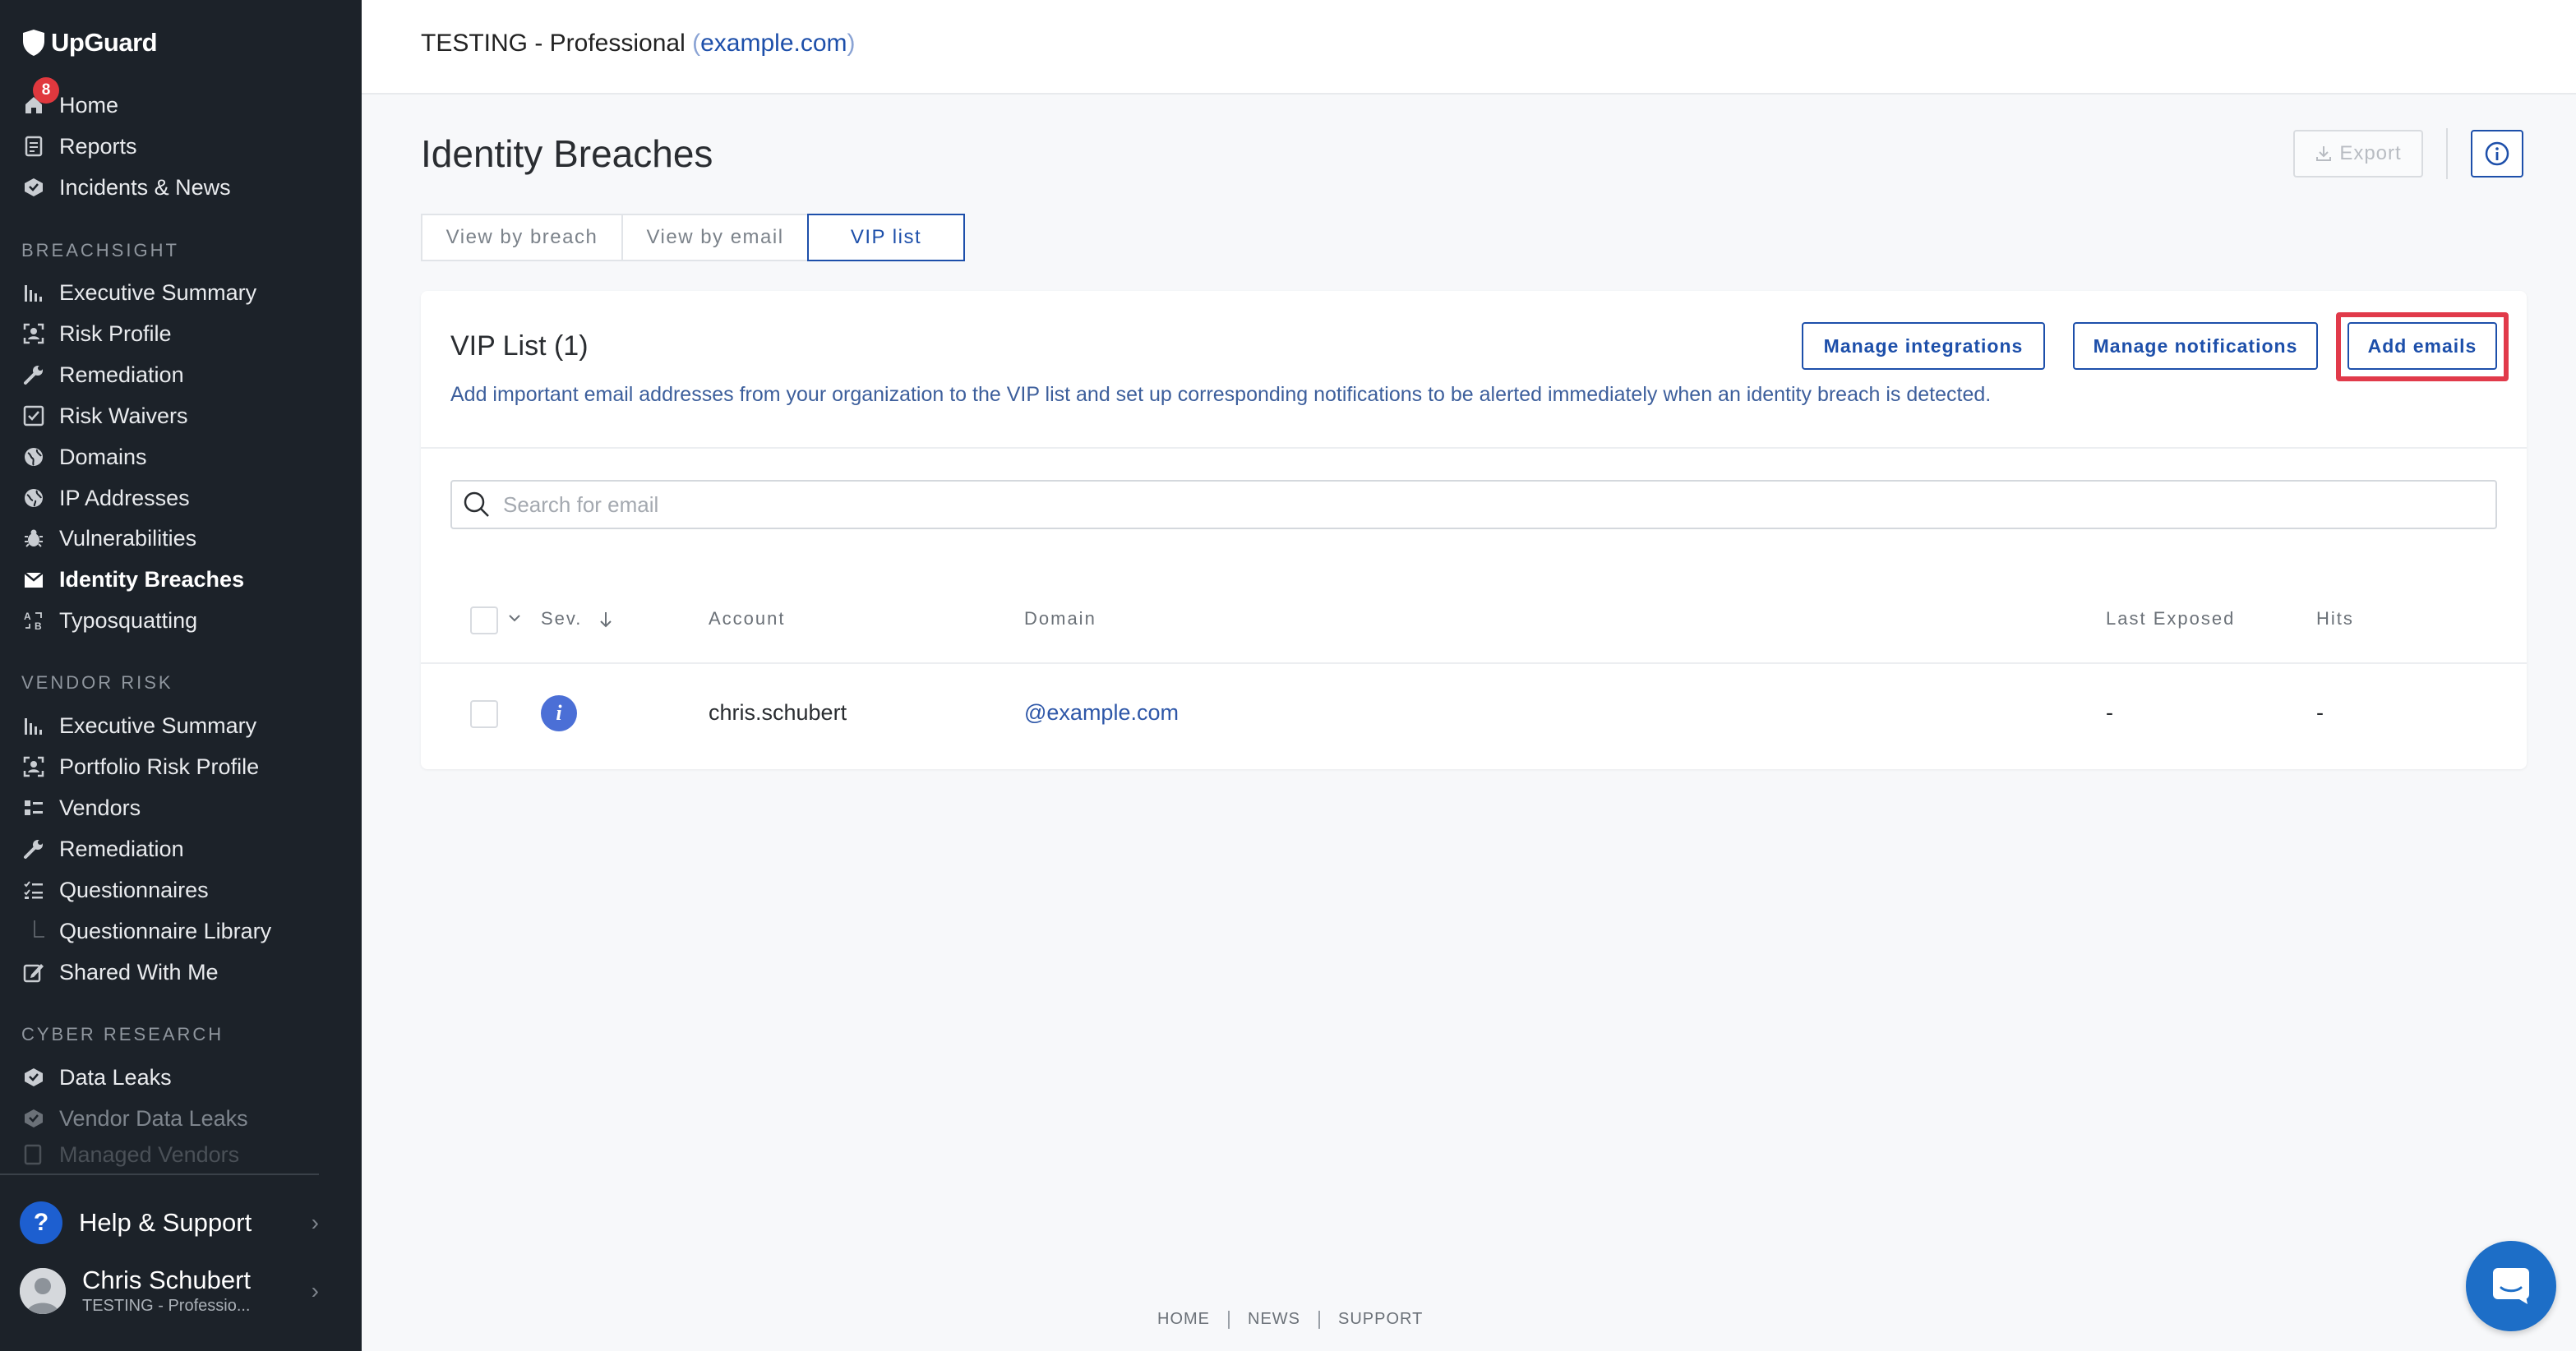 Image resolution: width=2576 pixels, height=1351 pixels. I want to click on sidebar-item-label: Incidents & News, so click(145, 187).